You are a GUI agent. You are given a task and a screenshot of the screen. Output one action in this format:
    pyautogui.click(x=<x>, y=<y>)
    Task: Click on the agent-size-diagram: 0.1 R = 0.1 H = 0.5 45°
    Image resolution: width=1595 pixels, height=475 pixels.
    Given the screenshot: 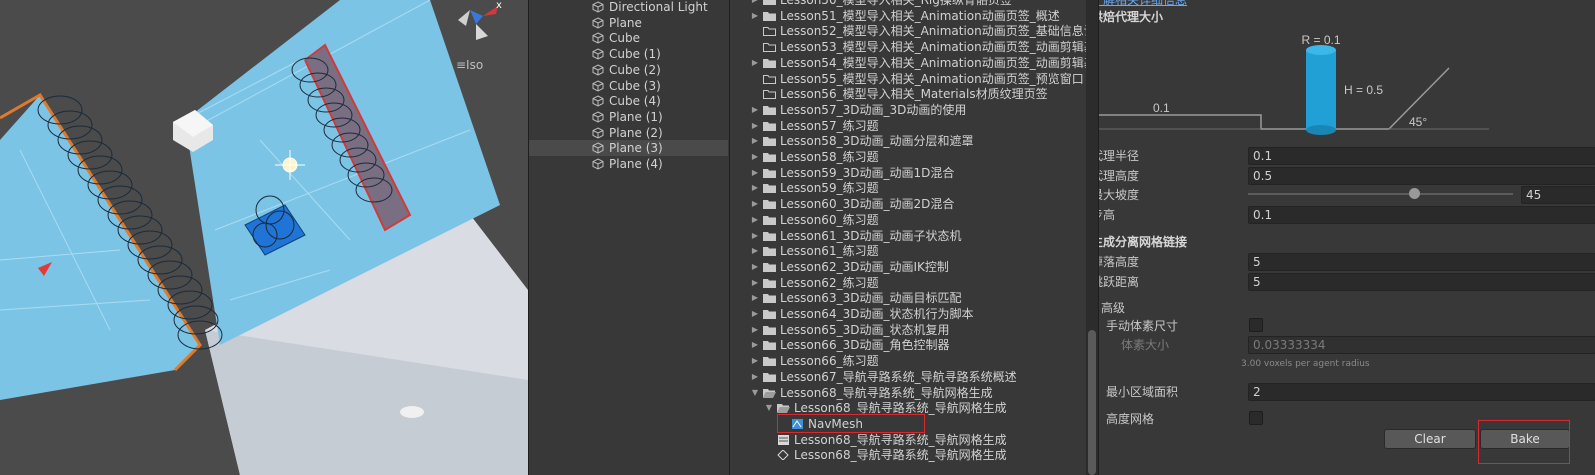 What is the action you would take?
    pyautogui.click(x=1294, y=84)
    